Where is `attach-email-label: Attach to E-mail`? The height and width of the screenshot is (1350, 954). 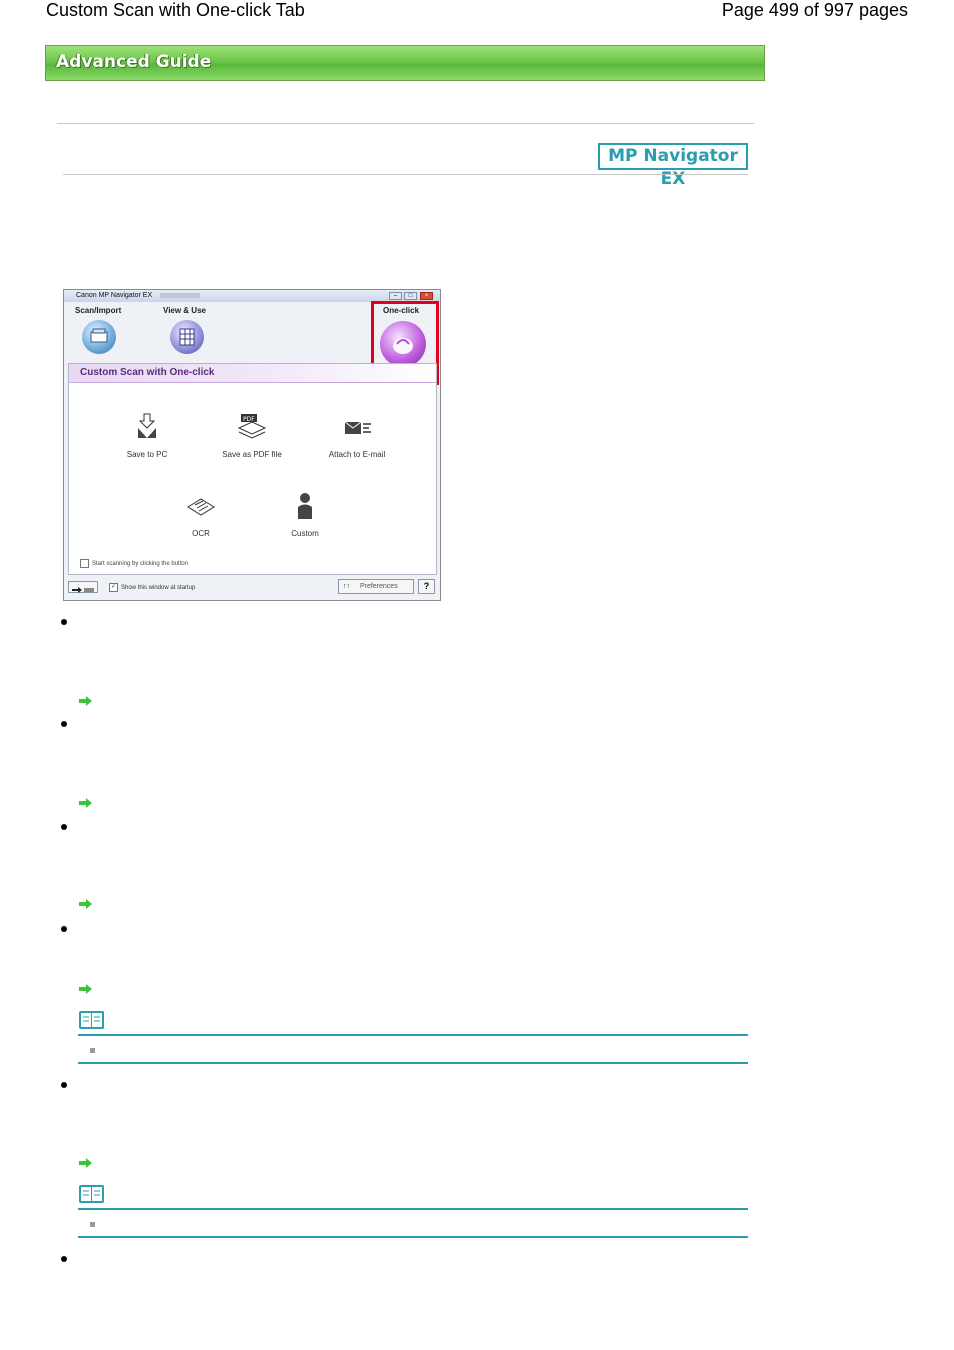 attach-email-label: Attach to E-mail is located at coordinates (357, 454).